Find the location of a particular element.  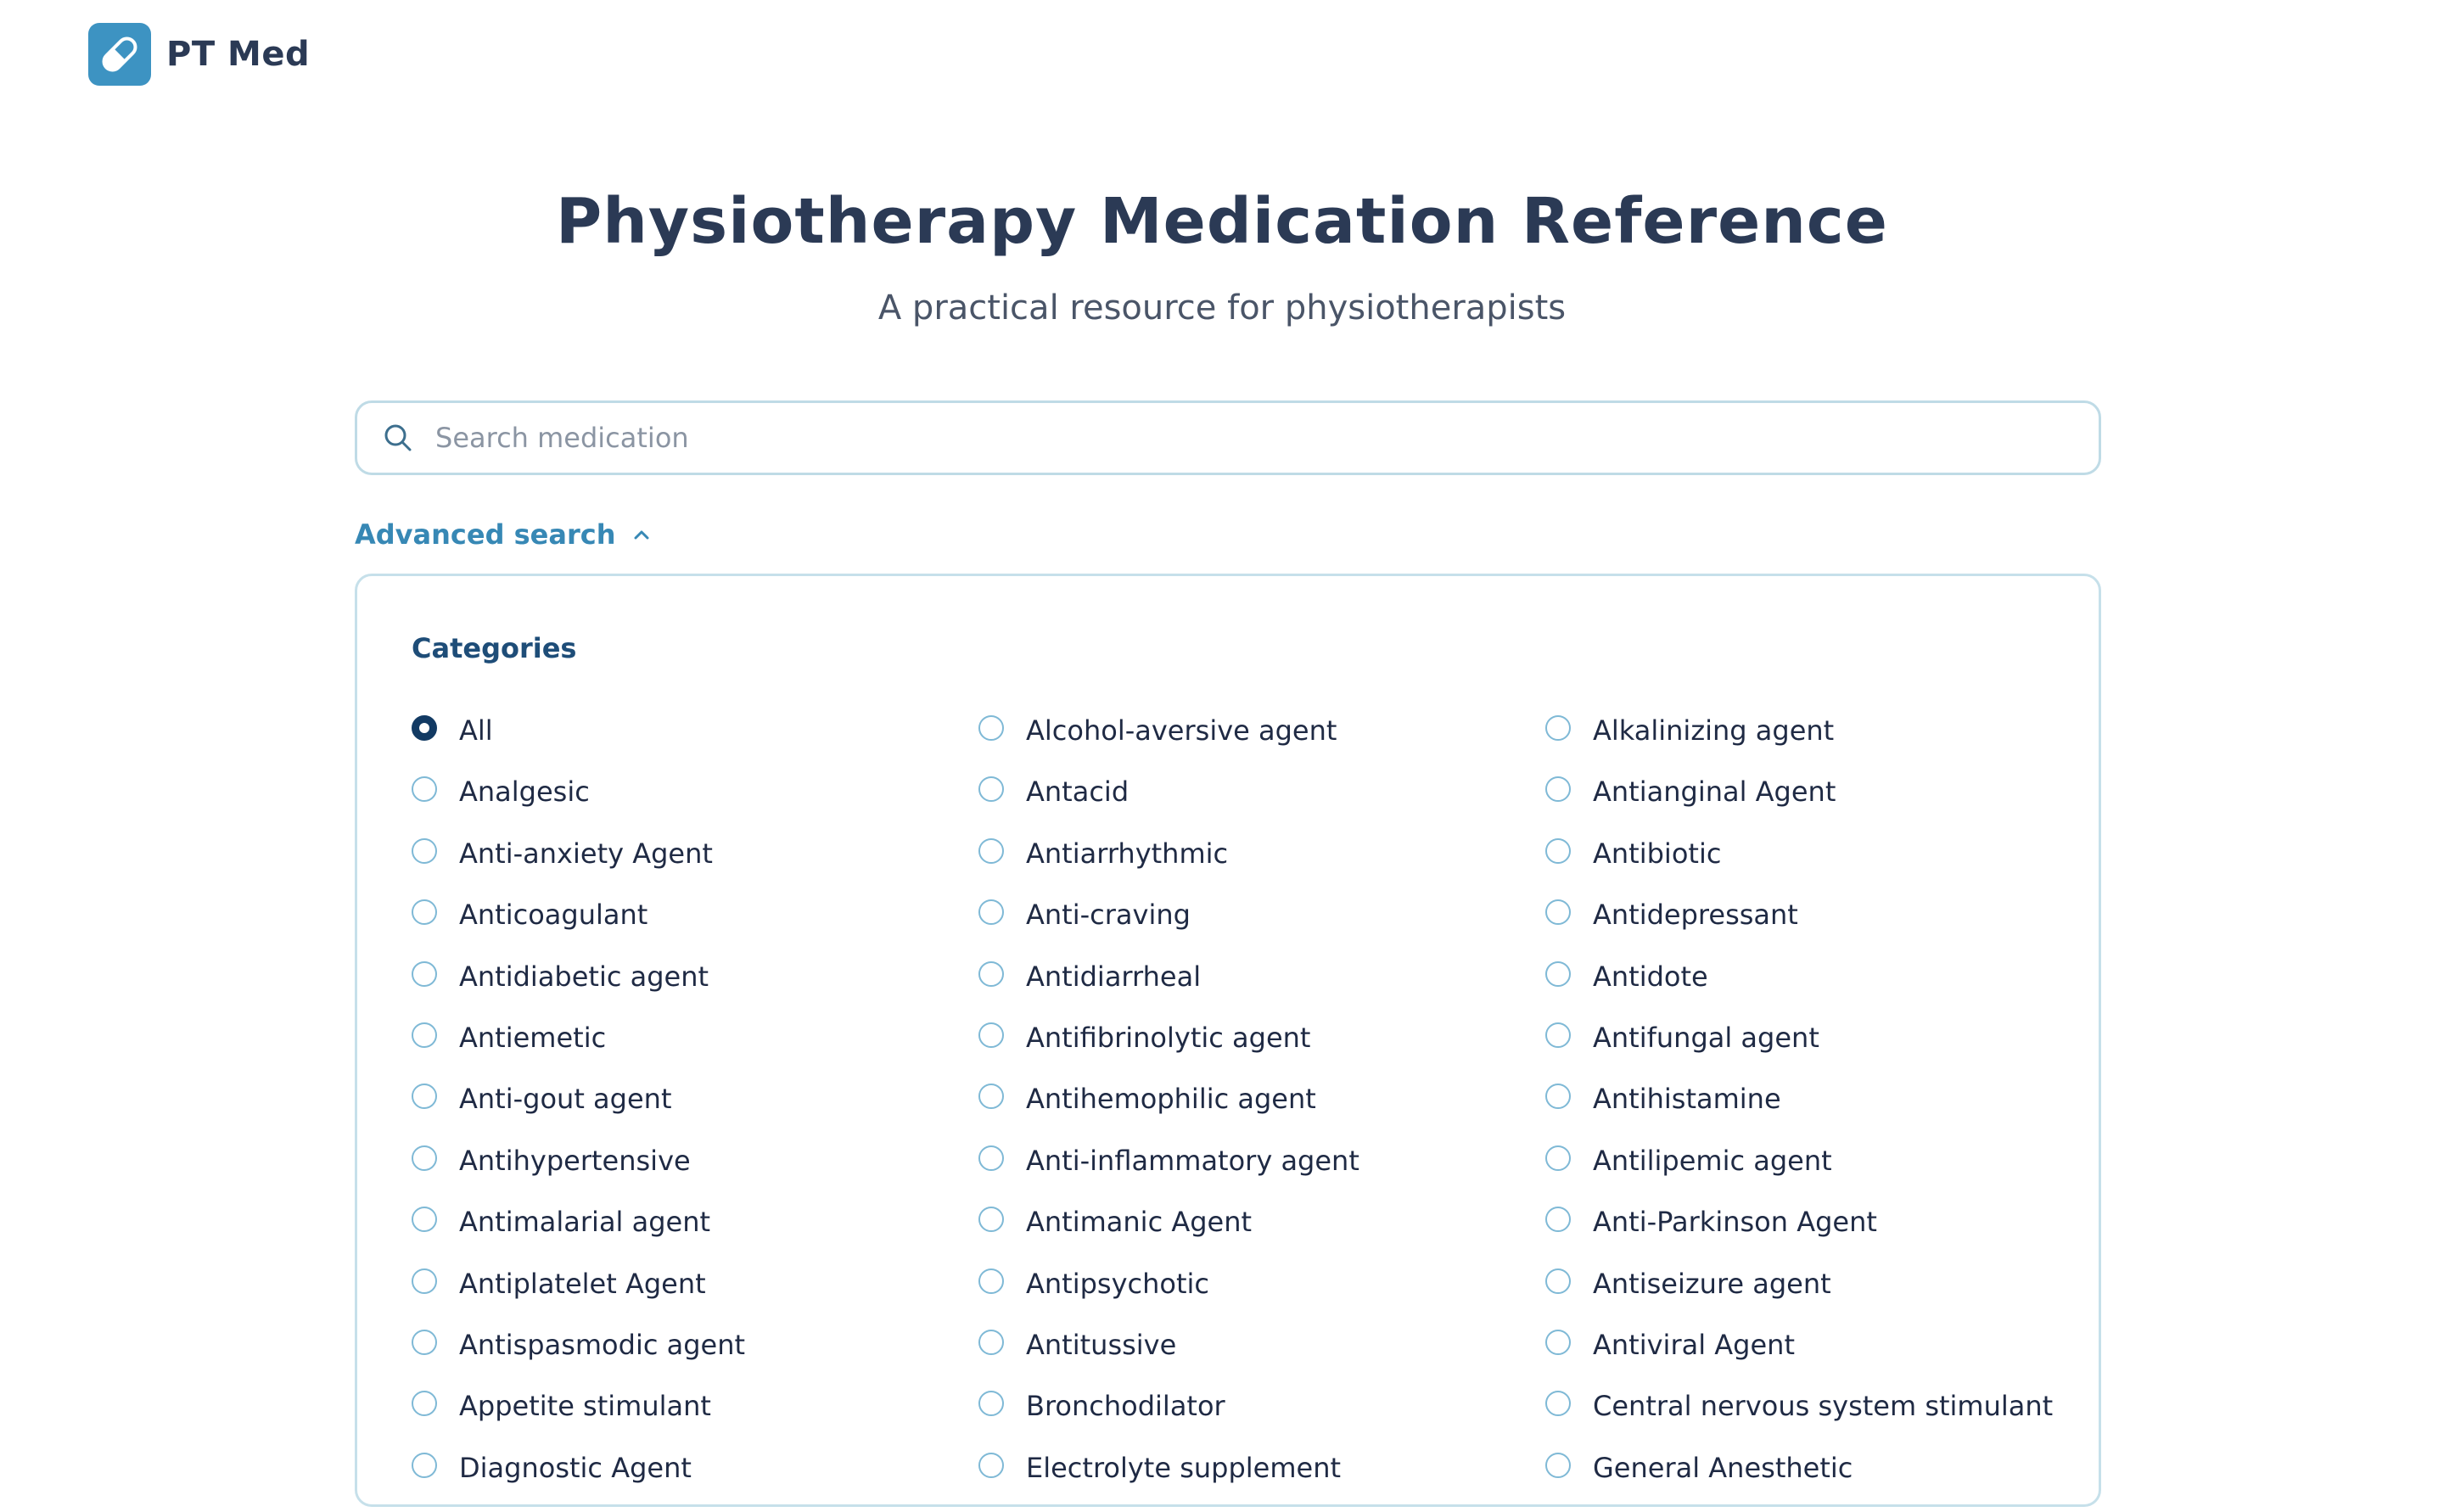

category-label: Central nervous system stimulant is located at coordinates (1823, 1406).